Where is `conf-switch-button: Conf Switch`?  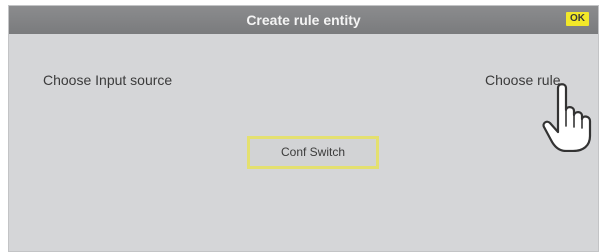
conf-switch-button: Conf Switch is located at coordinates (313, 152).